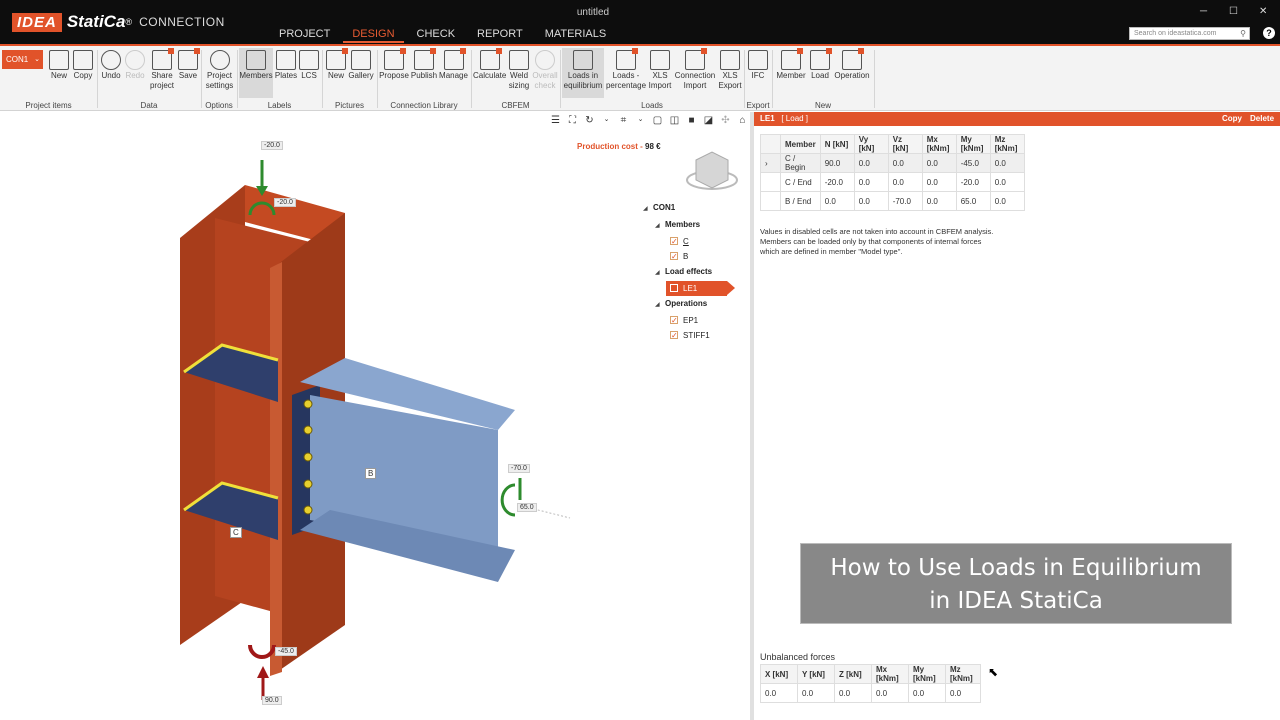 Image resolution: width=1280 pixels, height=720 pixels. What do you see at coordinates (453, 64) in the screenshot?
I see `manage-button: Manage` at bounding box center [453, 64].